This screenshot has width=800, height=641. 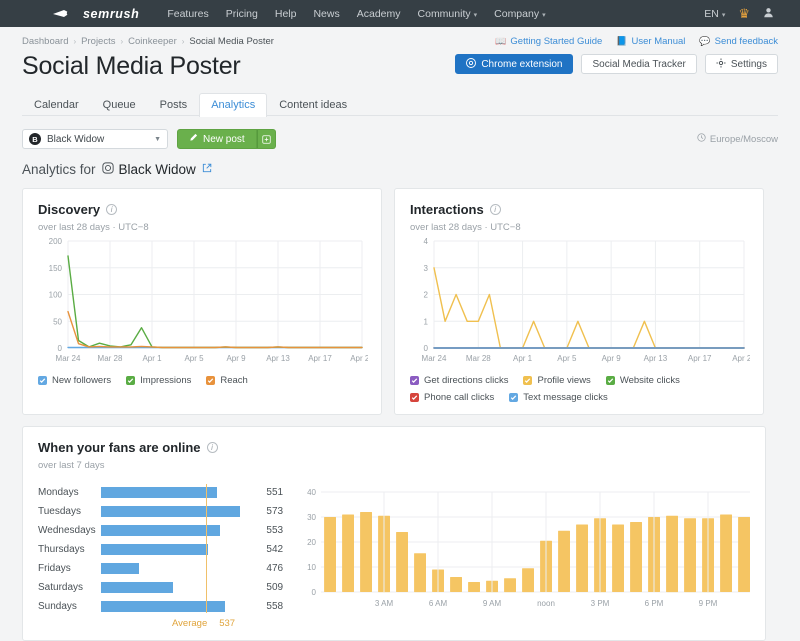 What do you see at coordinates (656, 358) in the screenshot?
I see `svg-text: Apr 13` at bounding box center [656, 358].